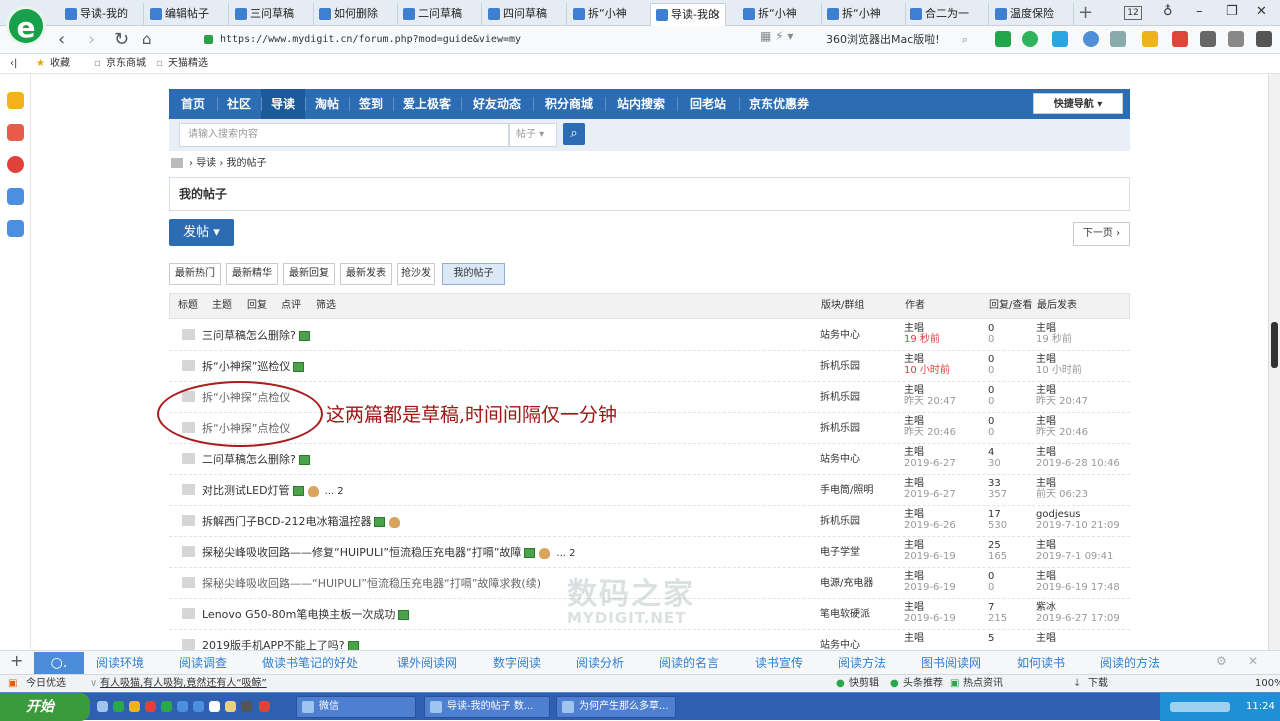 The image size is (1280, 721). I want to click on browser-logo-icon: e, so click(26, 26).